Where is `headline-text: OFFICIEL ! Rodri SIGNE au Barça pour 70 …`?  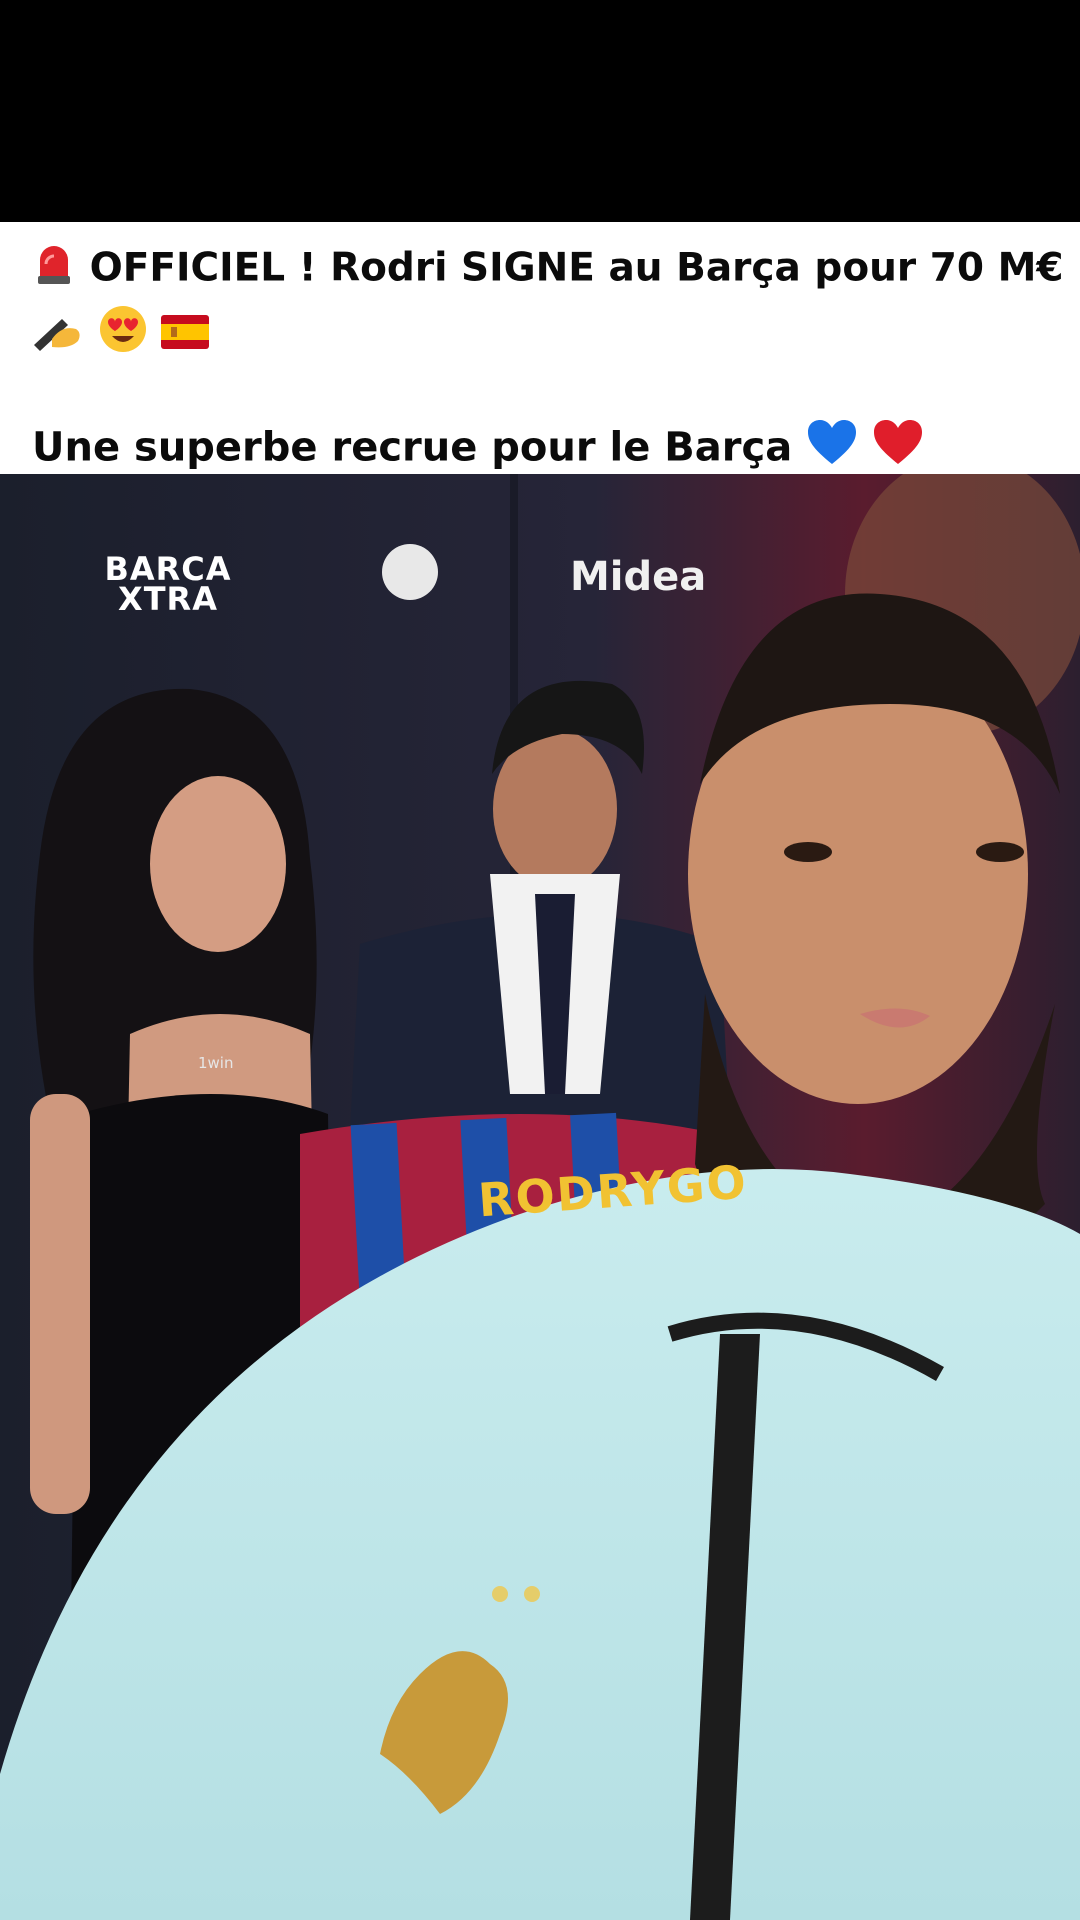 headline-text: OFFICIEL ! Rodri SIGNE au Barça pour 70 … is located at coordinates (584, 268).